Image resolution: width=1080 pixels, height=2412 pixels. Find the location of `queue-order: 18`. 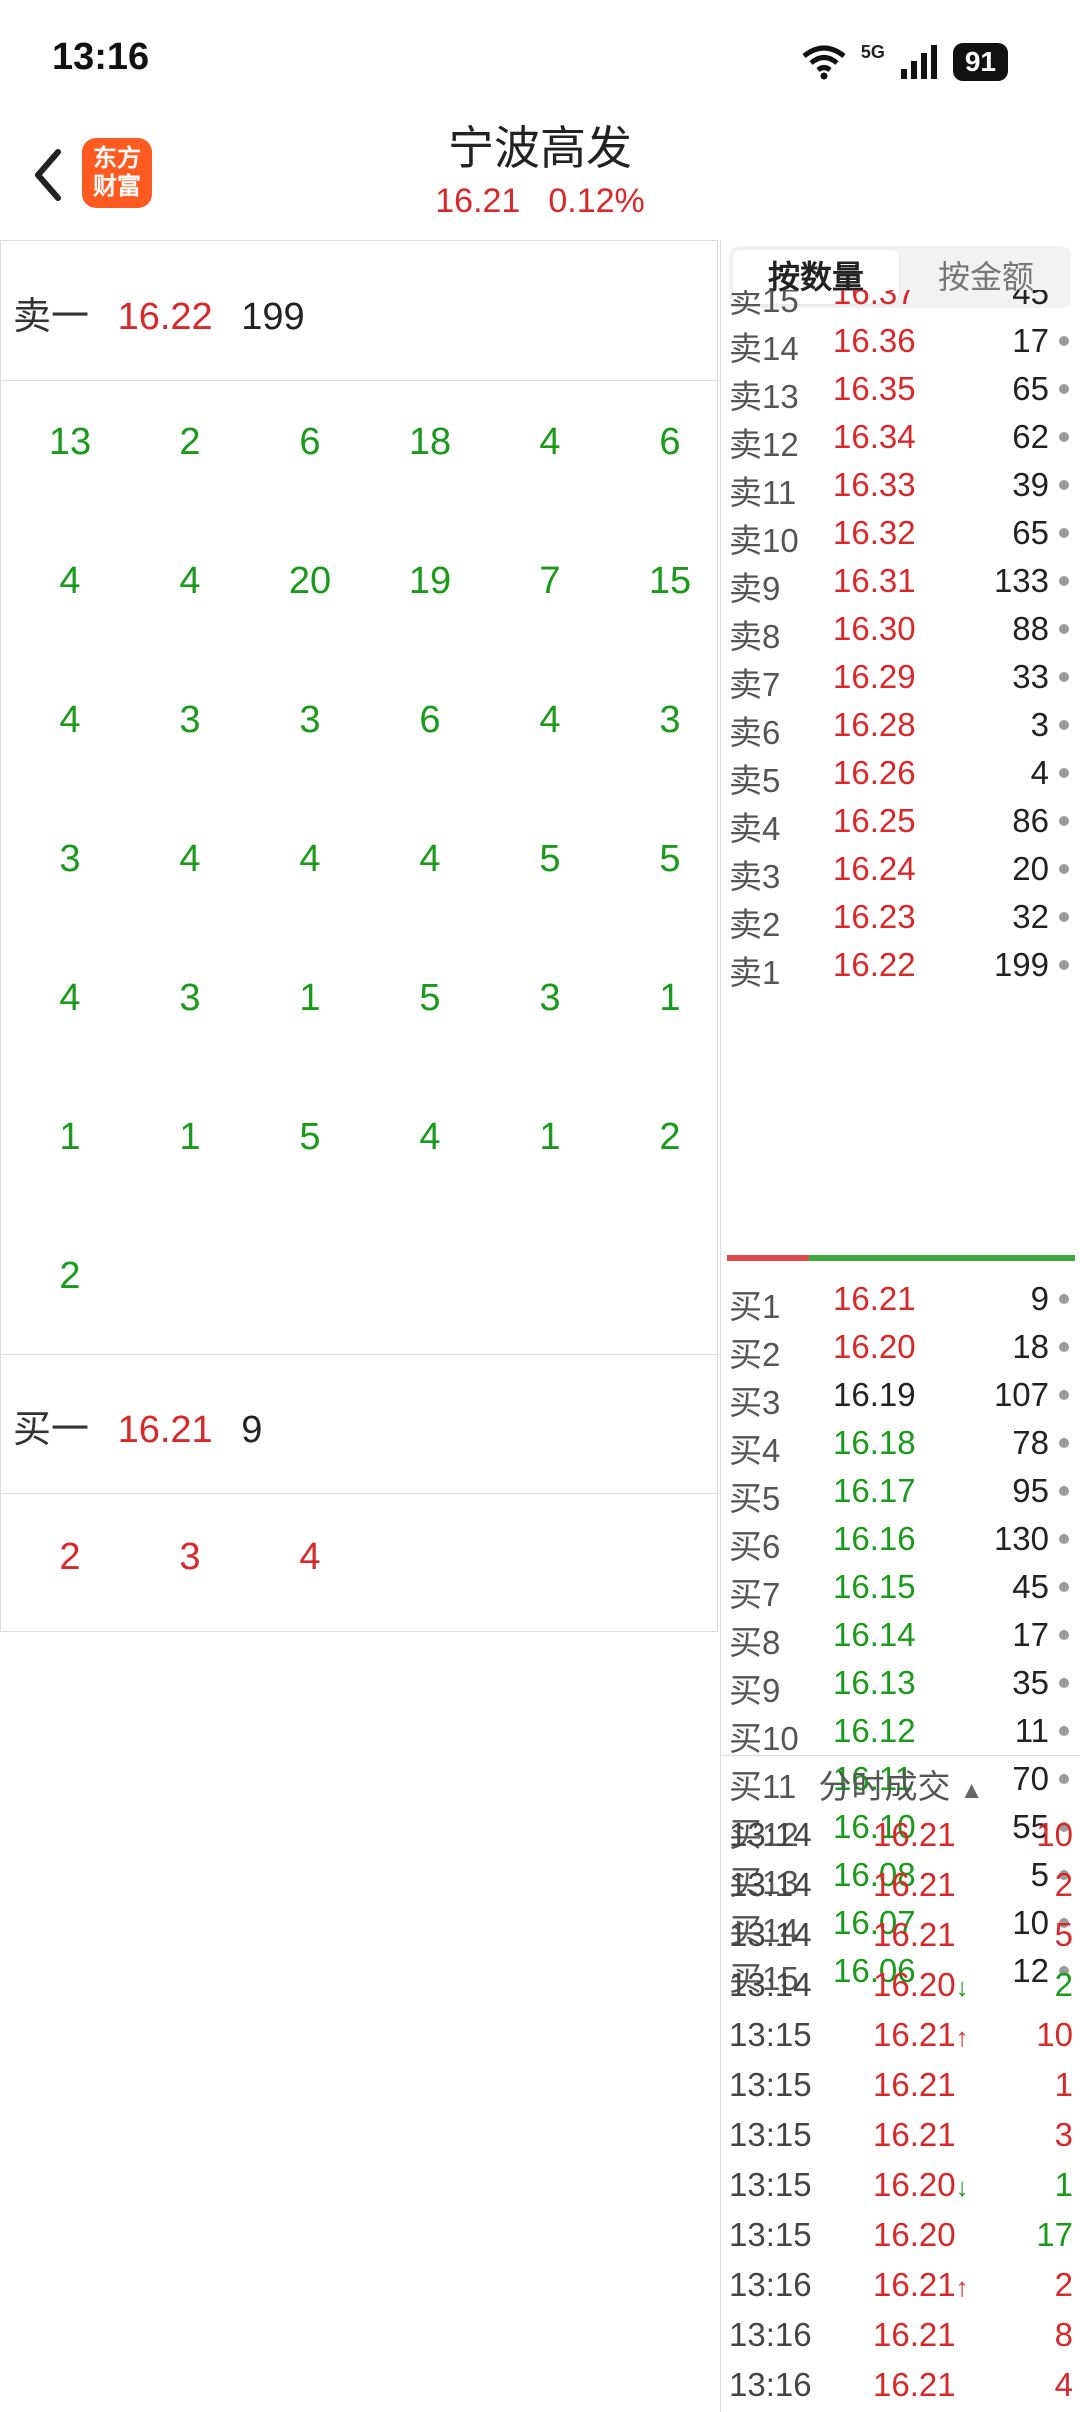

queue-order: 18 is located at coordinates (430, 442).